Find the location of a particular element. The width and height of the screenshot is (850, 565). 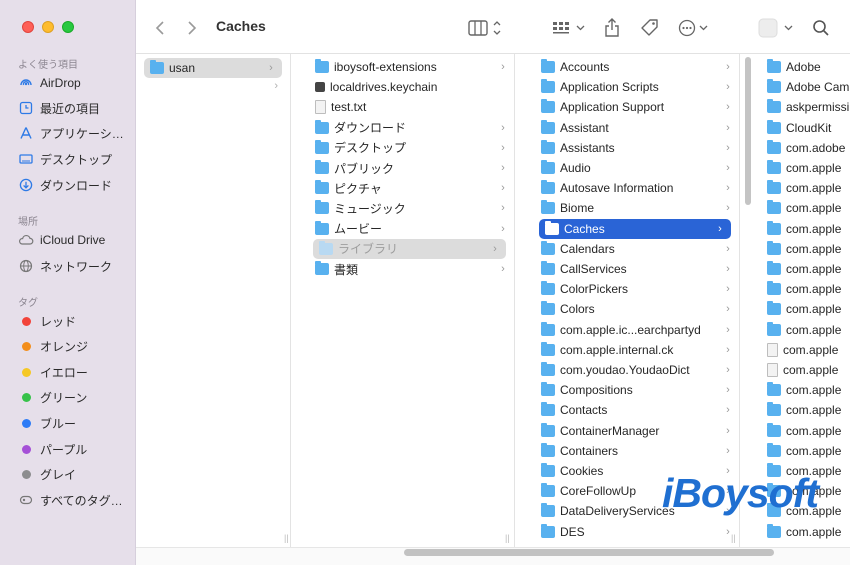

share-button is located at coordinates (612, 28).